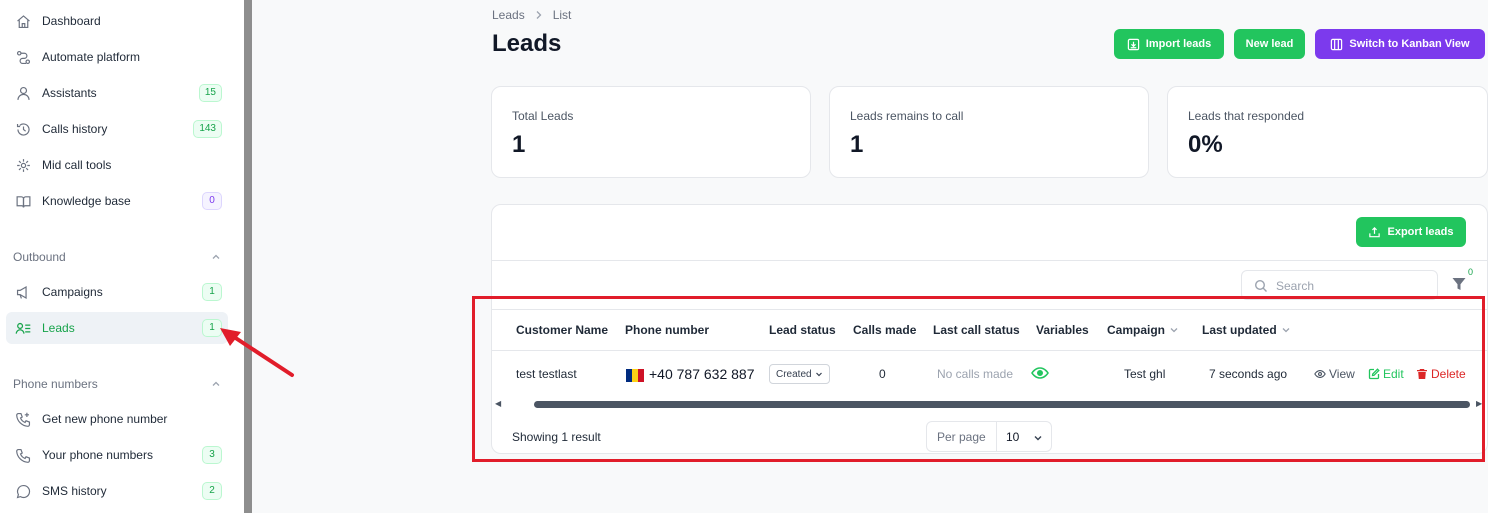 Image resolution: width=1488 pixels, height=513 pixels. What do you see at coordinates (23, 328) in the screenshot?
I see `leads-icon` at bounding box center [23, 328].